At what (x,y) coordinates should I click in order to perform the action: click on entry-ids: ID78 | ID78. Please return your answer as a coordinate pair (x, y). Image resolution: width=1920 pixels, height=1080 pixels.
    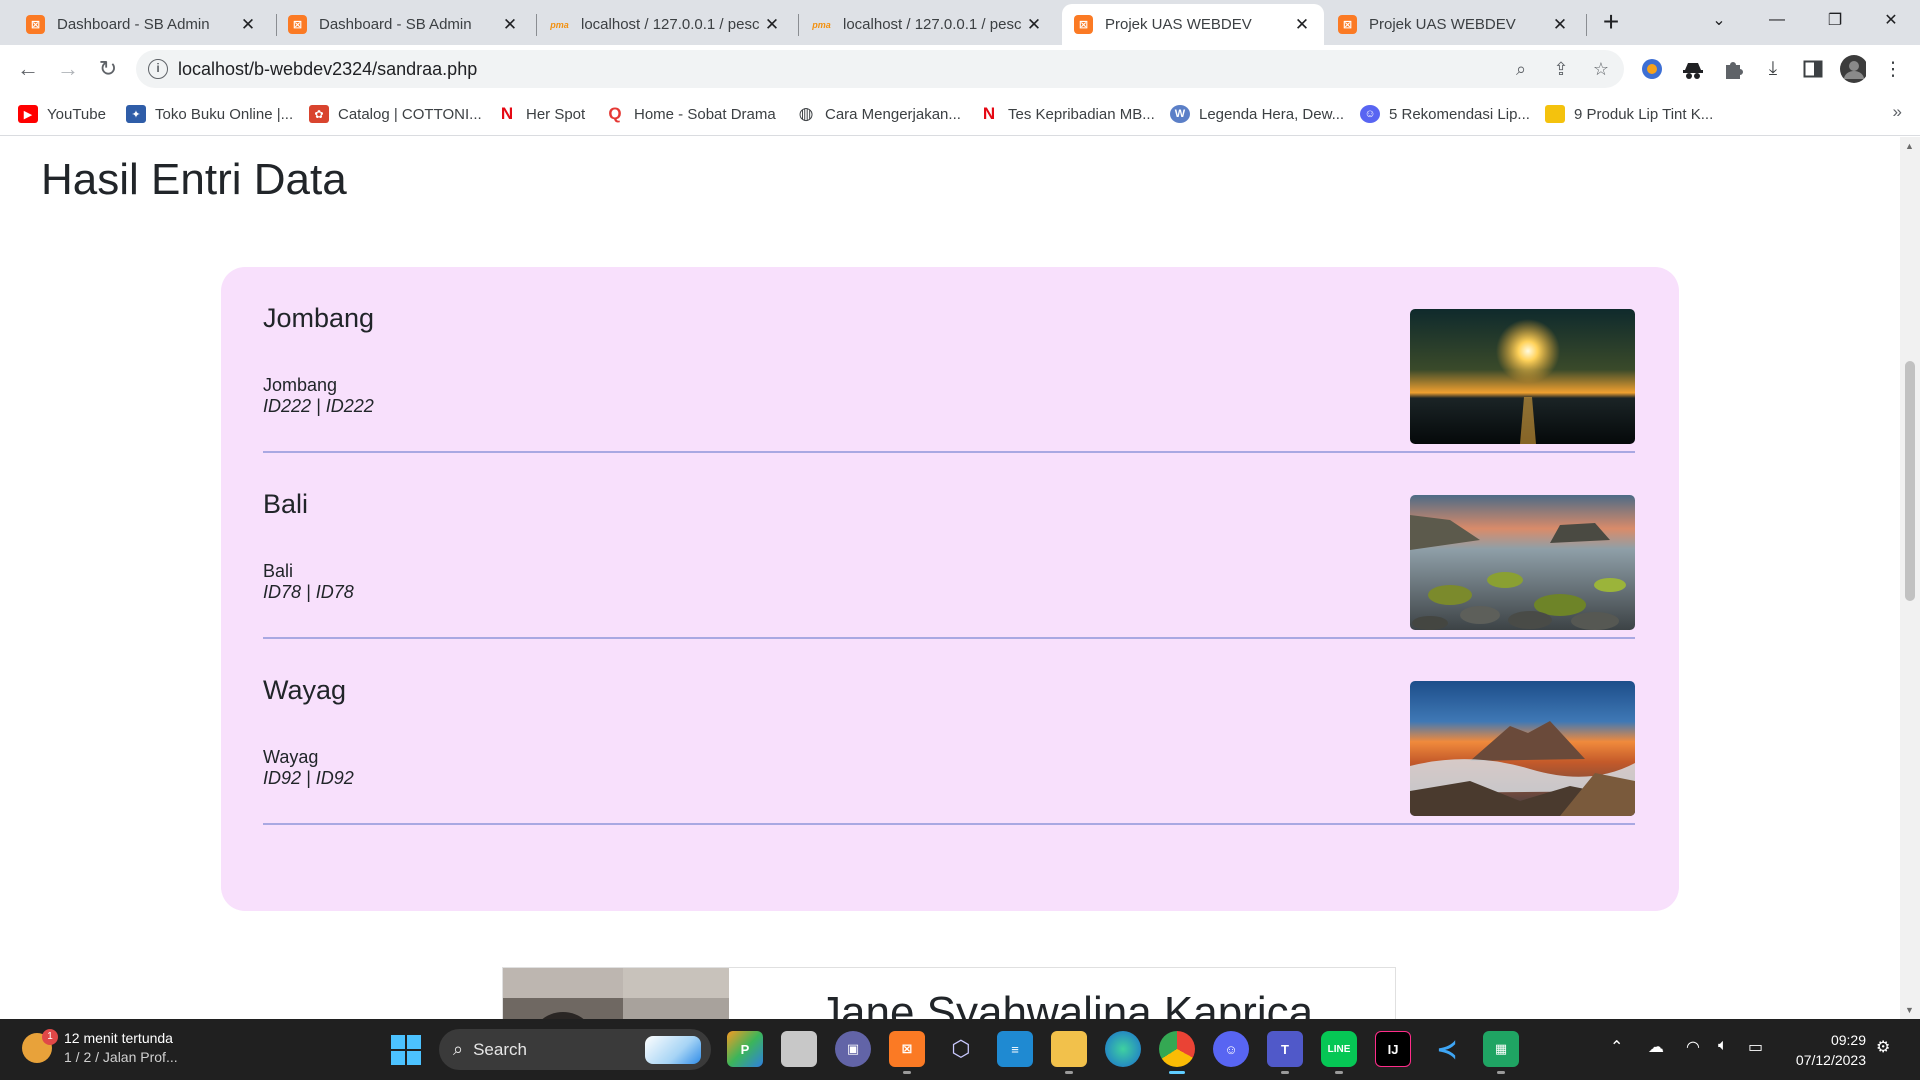
    Looking at the image, I should click on (308, 592).